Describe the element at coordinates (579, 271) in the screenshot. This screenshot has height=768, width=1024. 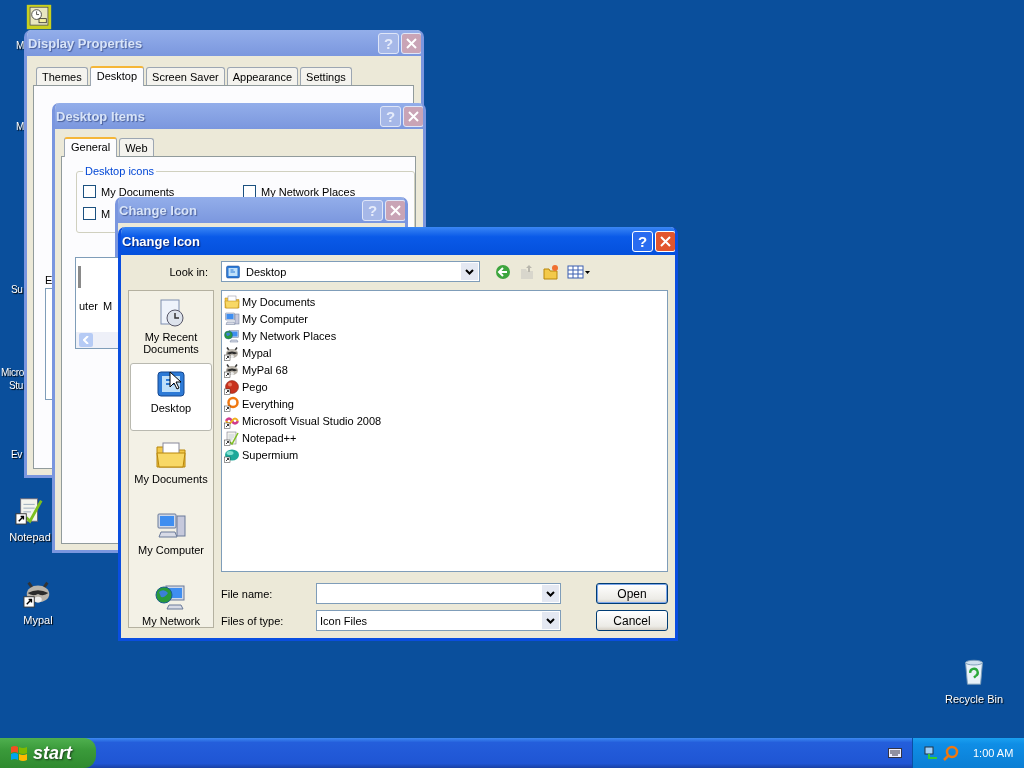
I see `view-menu-icon` at that location.